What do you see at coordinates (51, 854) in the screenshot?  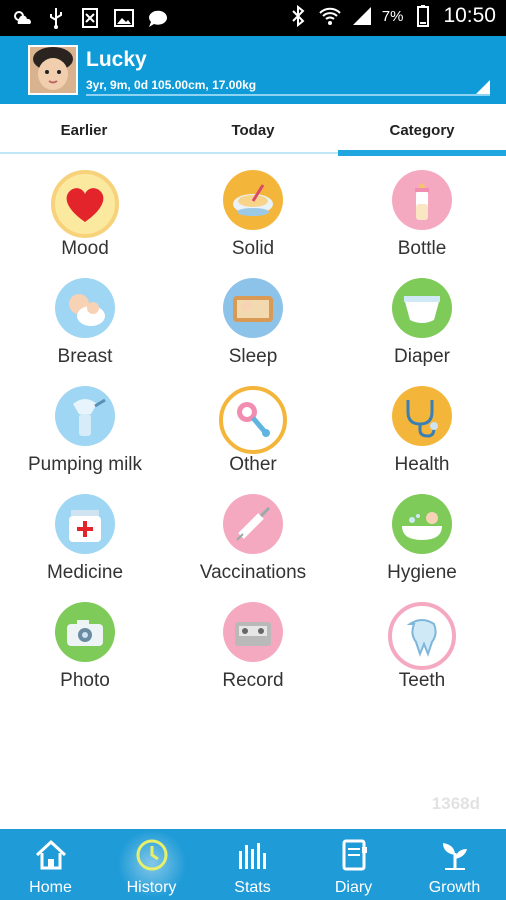 I see `home-icon` at bounding box center [51, 854].